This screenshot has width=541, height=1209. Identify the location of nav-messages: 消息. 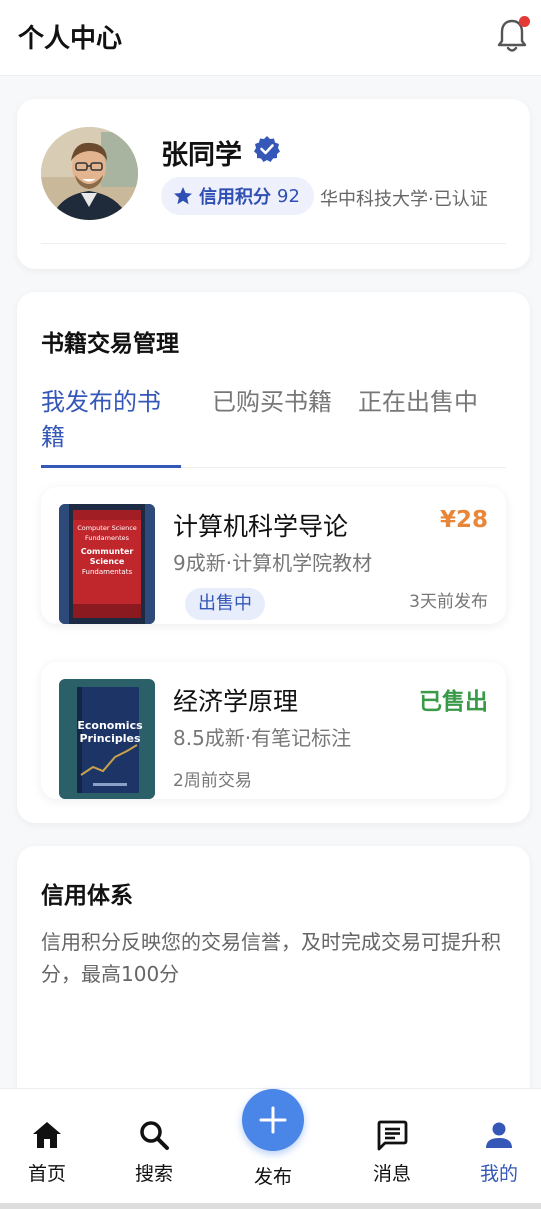
(392, 1147).